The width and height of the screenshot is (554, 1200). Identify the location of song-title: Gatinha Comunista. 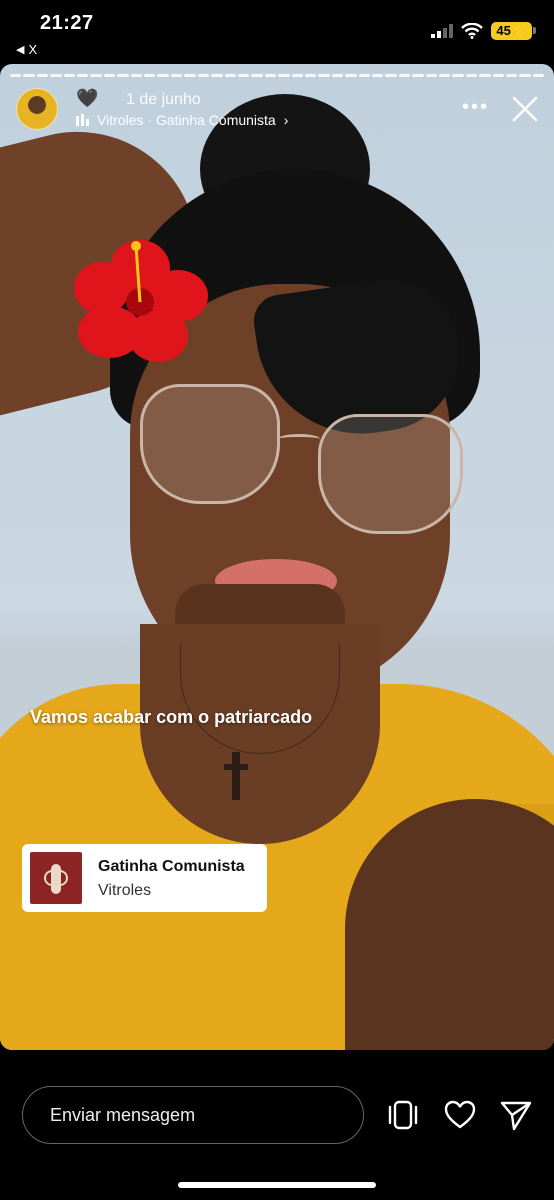
(171, 866).